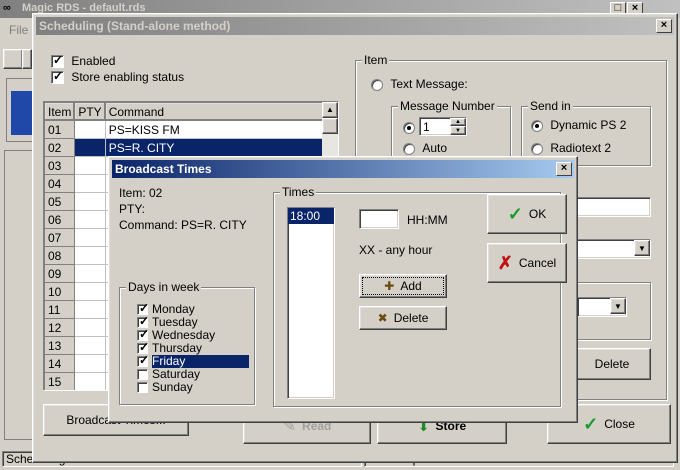 The image size is (680, 470). I want to click on table-cell-item: 15, so click(60, 381).